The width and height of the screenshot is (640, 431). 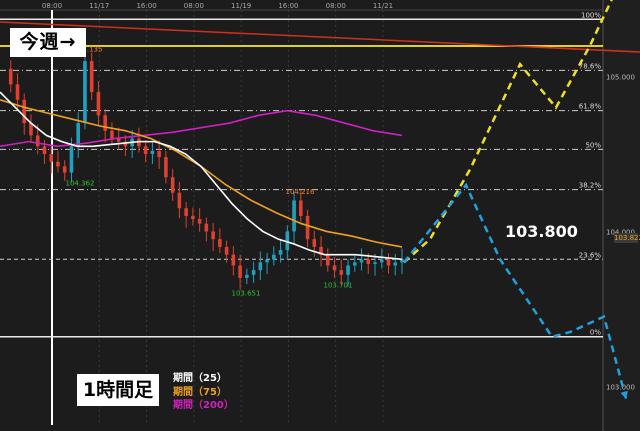 What do you see at coordinates (591, 15) in the screenshot?
I see `fib-level-label: 100%` at bounding box center [591, 15].